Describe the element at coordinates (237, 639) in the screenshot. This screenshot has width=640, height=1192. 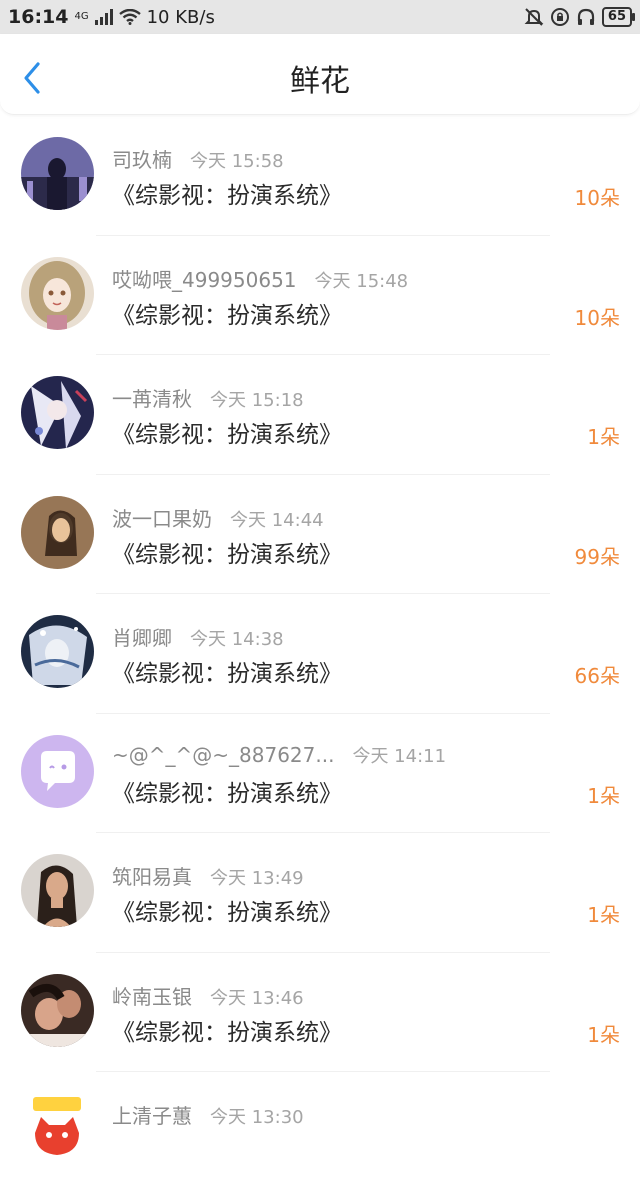
I see `gift-time: 今天 14:38` at that location.